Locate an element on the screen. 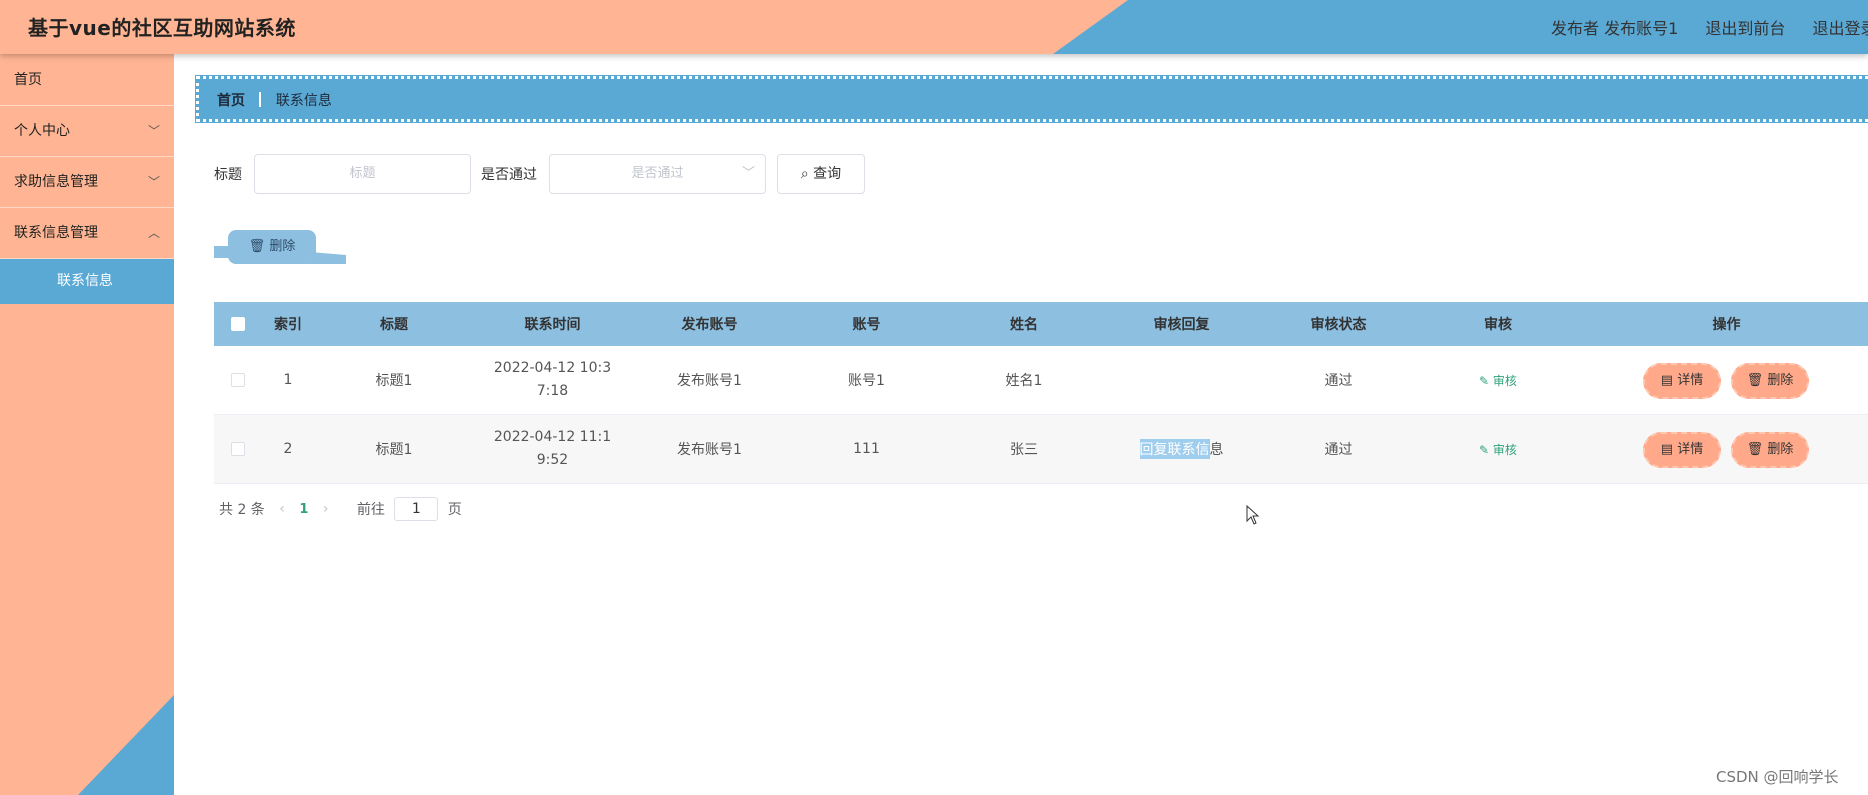 The height and width of the screenshot is (795, 1868). page-unit-label: 页 is located at coordinates (454, 510).